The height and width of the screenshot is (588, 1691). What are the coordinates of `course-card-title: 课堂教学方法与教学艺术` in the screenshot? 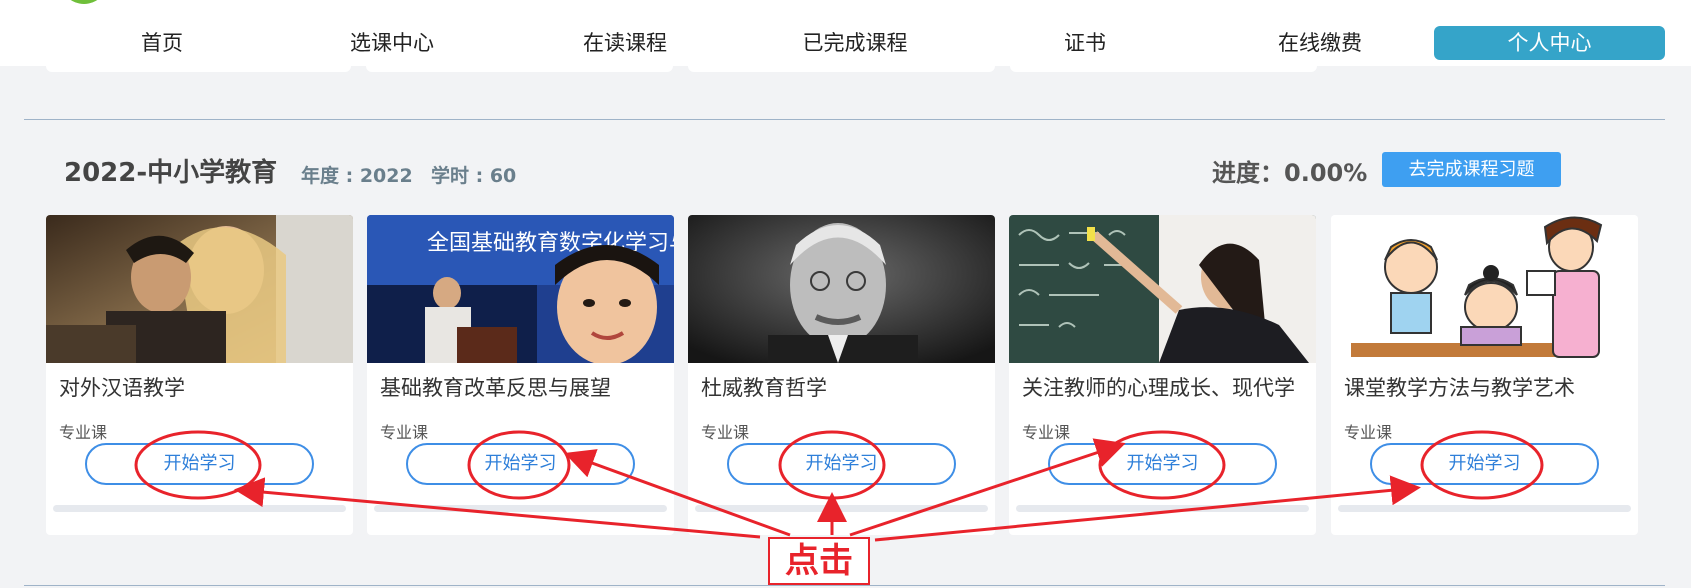 It's located at (1490, 387).